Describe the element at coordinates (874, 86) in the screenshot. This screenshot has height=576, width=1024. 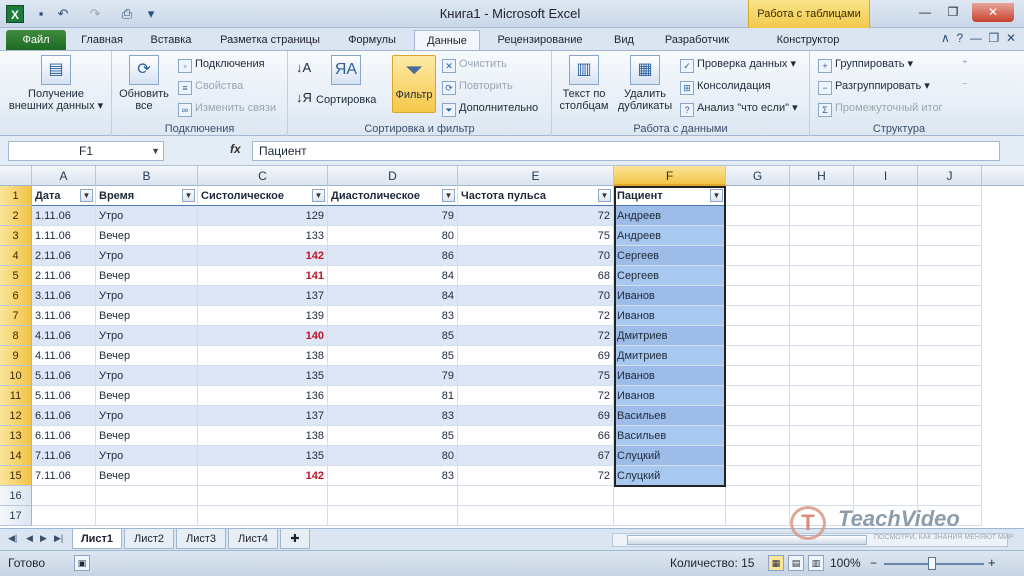
I see `ungroup-button: − Разгруппировать ▾` at that location.